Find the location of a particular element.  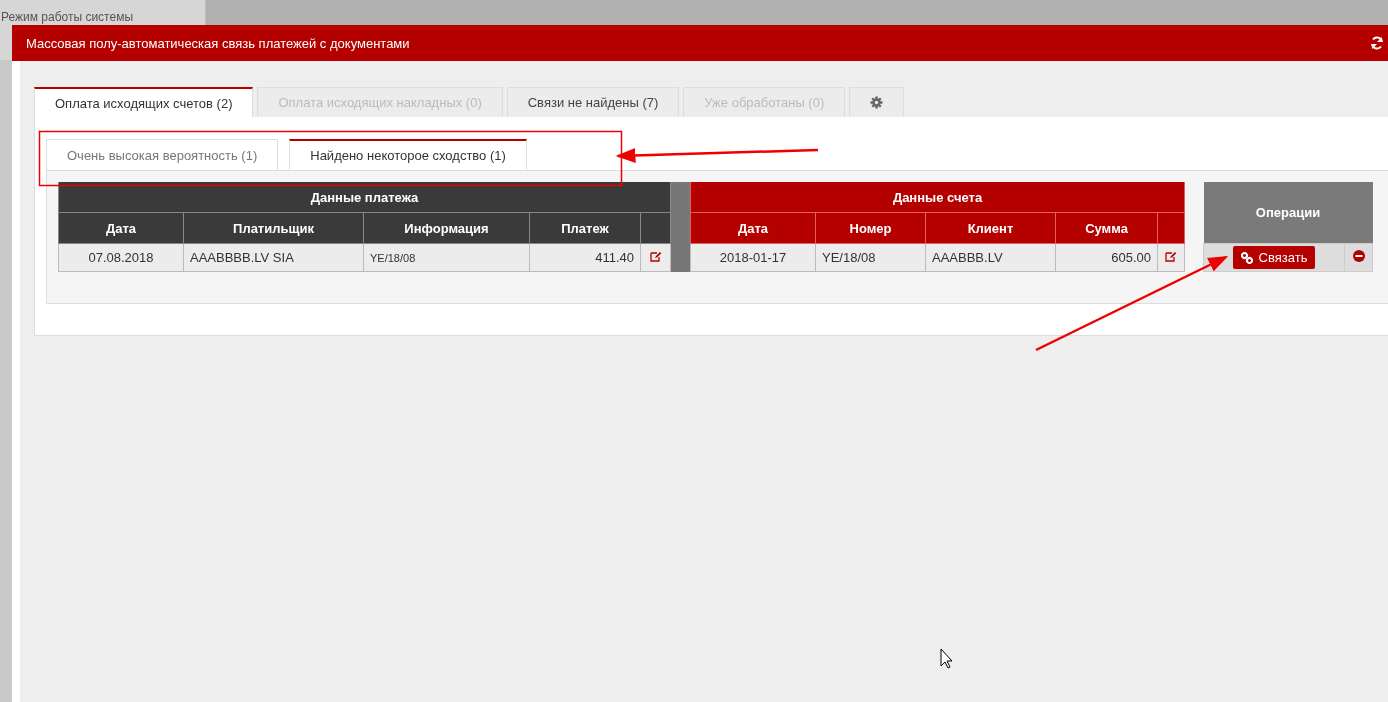

remove-icon is located at coordinates (1358, 256).